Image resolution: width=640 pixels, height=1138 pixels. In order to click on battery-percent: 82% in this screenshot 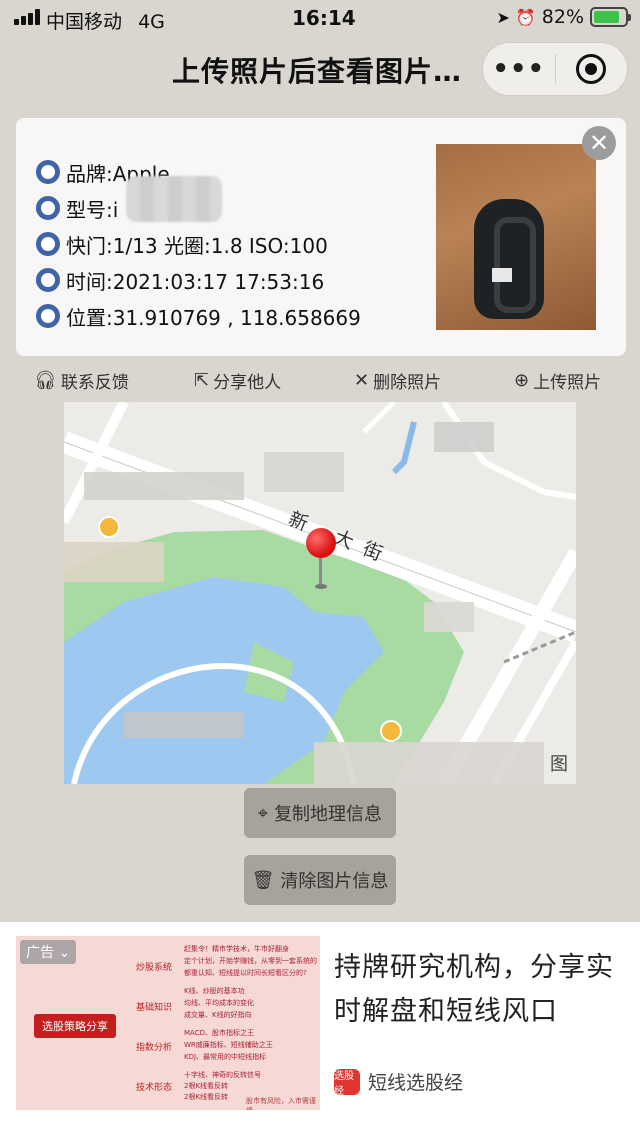, I will do `click(562, 17)`.